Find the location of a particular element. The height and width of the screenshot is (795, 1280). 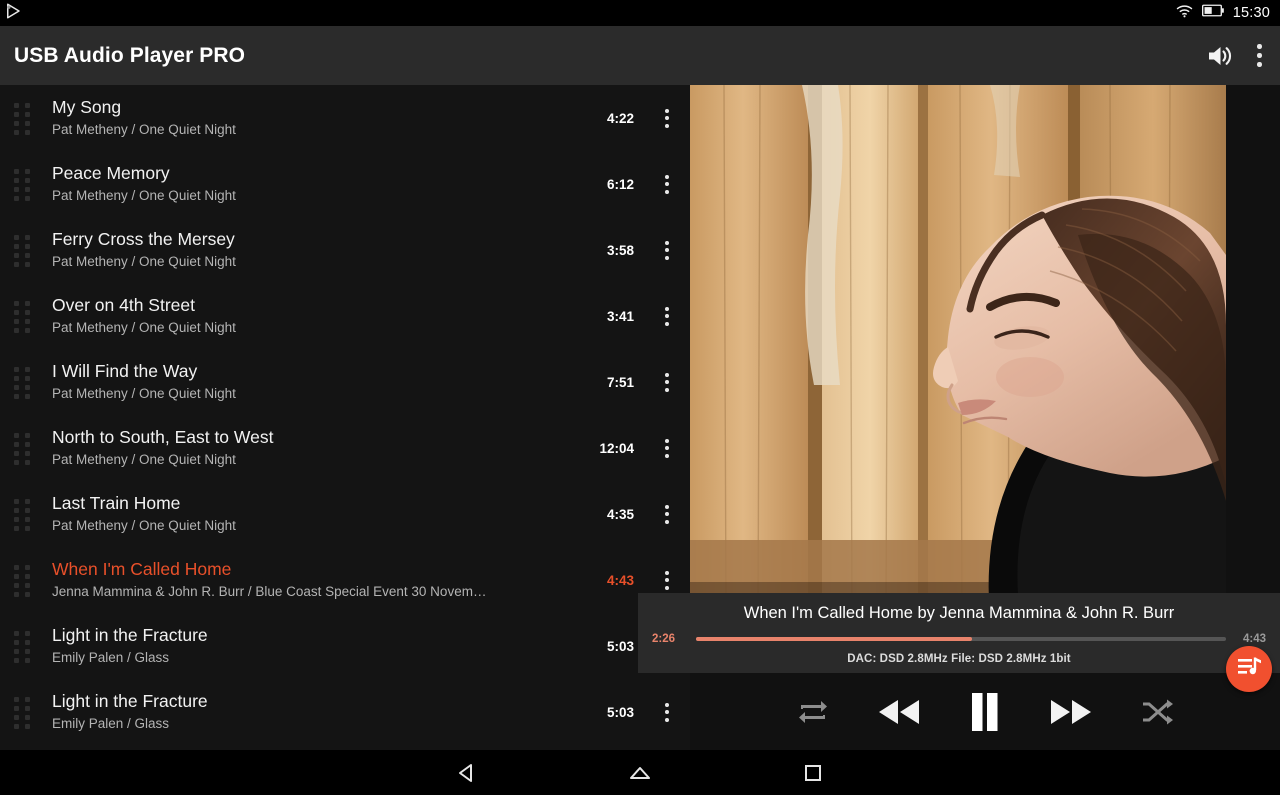

volume-up-icon is located at coordinates (1220, 56).